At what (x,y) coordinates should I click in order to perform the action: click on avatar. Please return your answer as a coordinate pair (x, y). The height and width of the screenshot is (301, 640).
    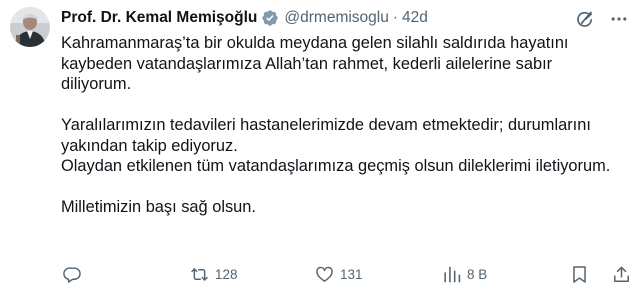
    Looking at the image, I should click on (30, 27).